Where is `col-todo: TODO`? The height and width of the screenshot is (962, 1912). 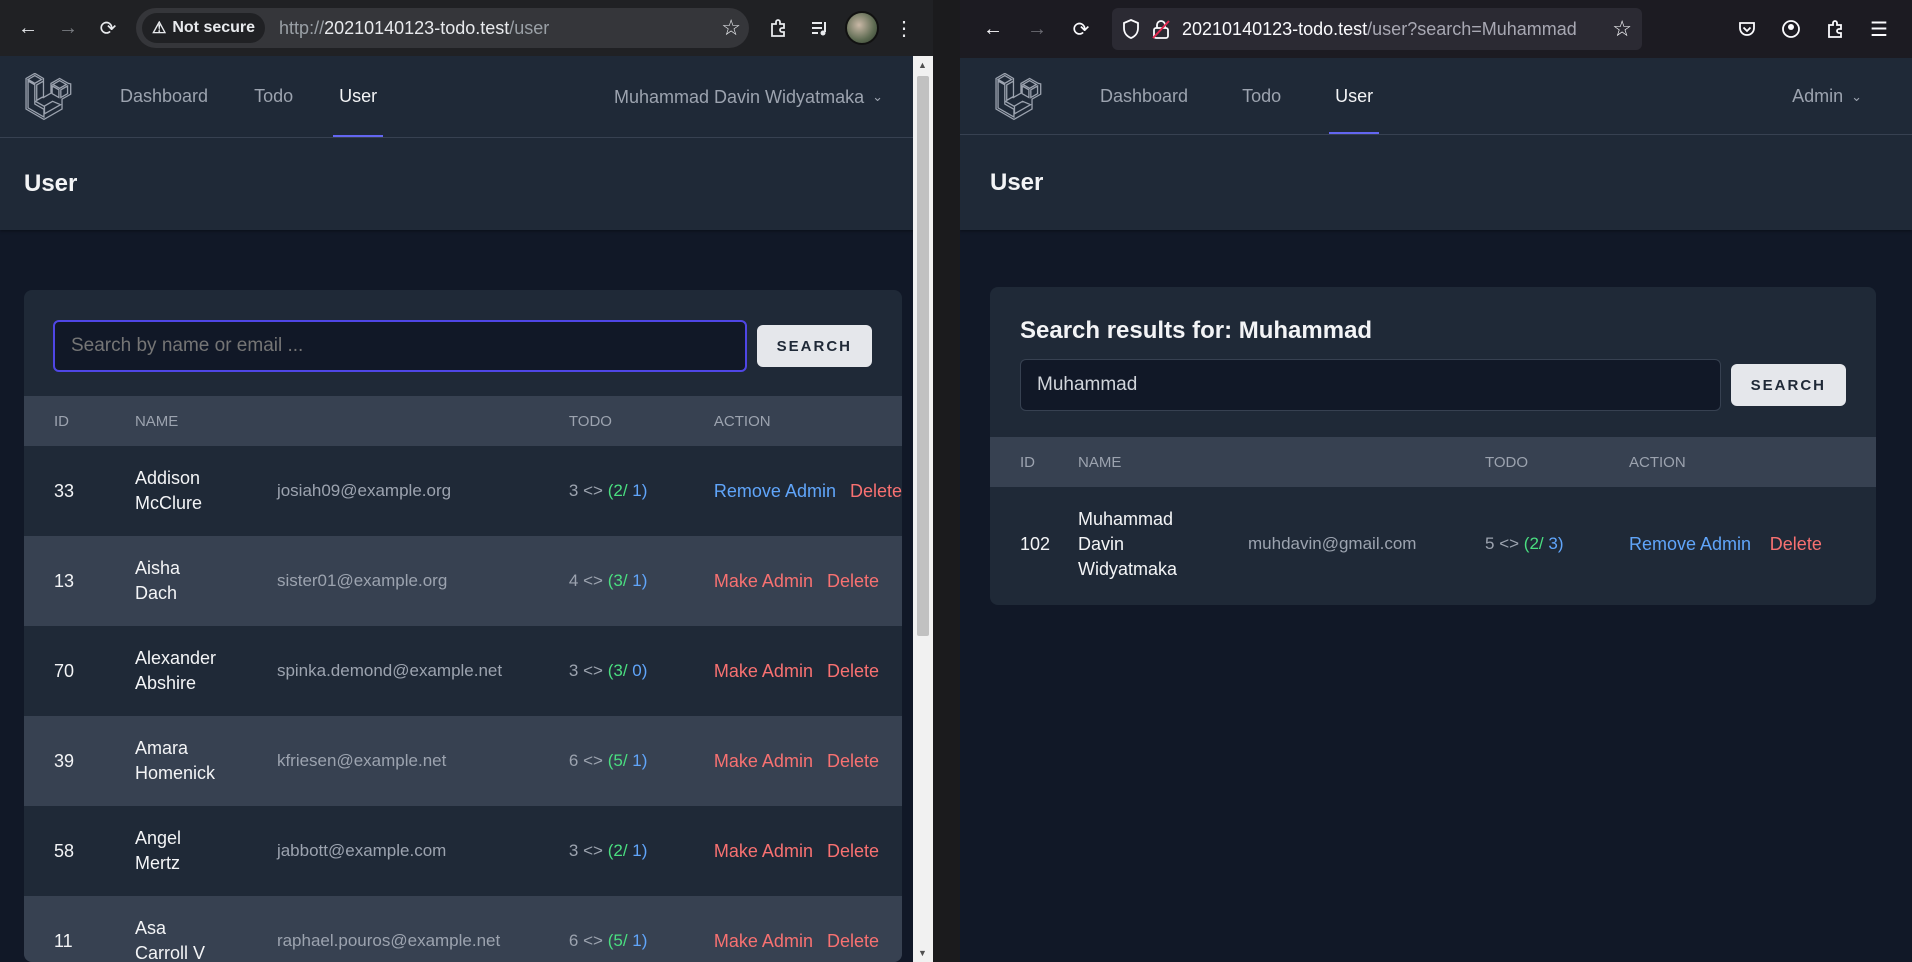
col-todo: TODO is located at coordinates (590, 421).